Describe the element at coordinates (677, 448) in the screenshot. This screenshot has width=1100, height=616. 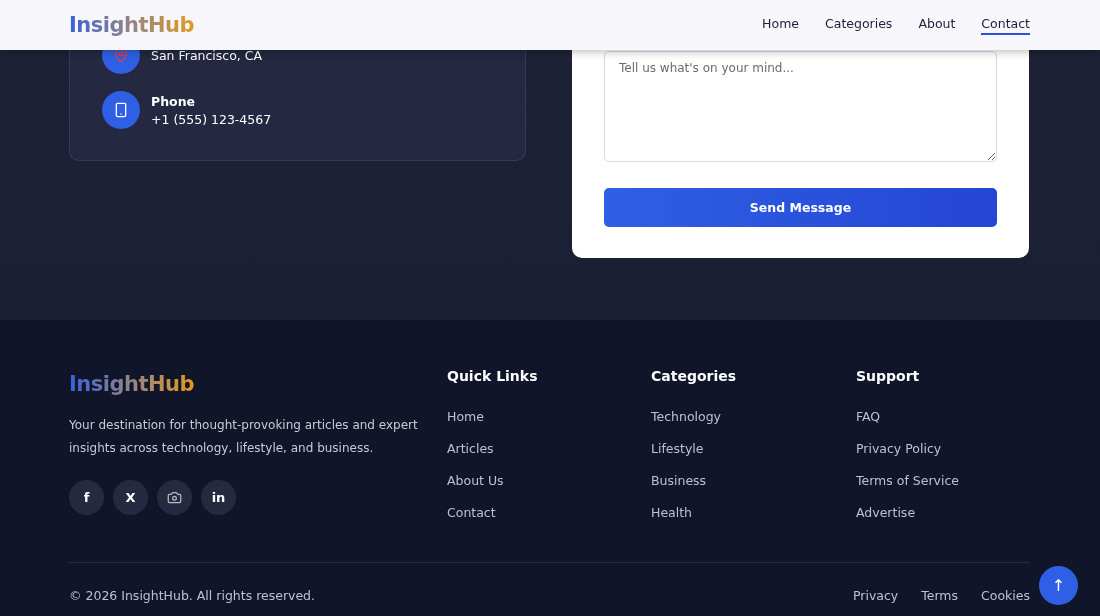
I see `footer-link: Lifestyle` at that location.